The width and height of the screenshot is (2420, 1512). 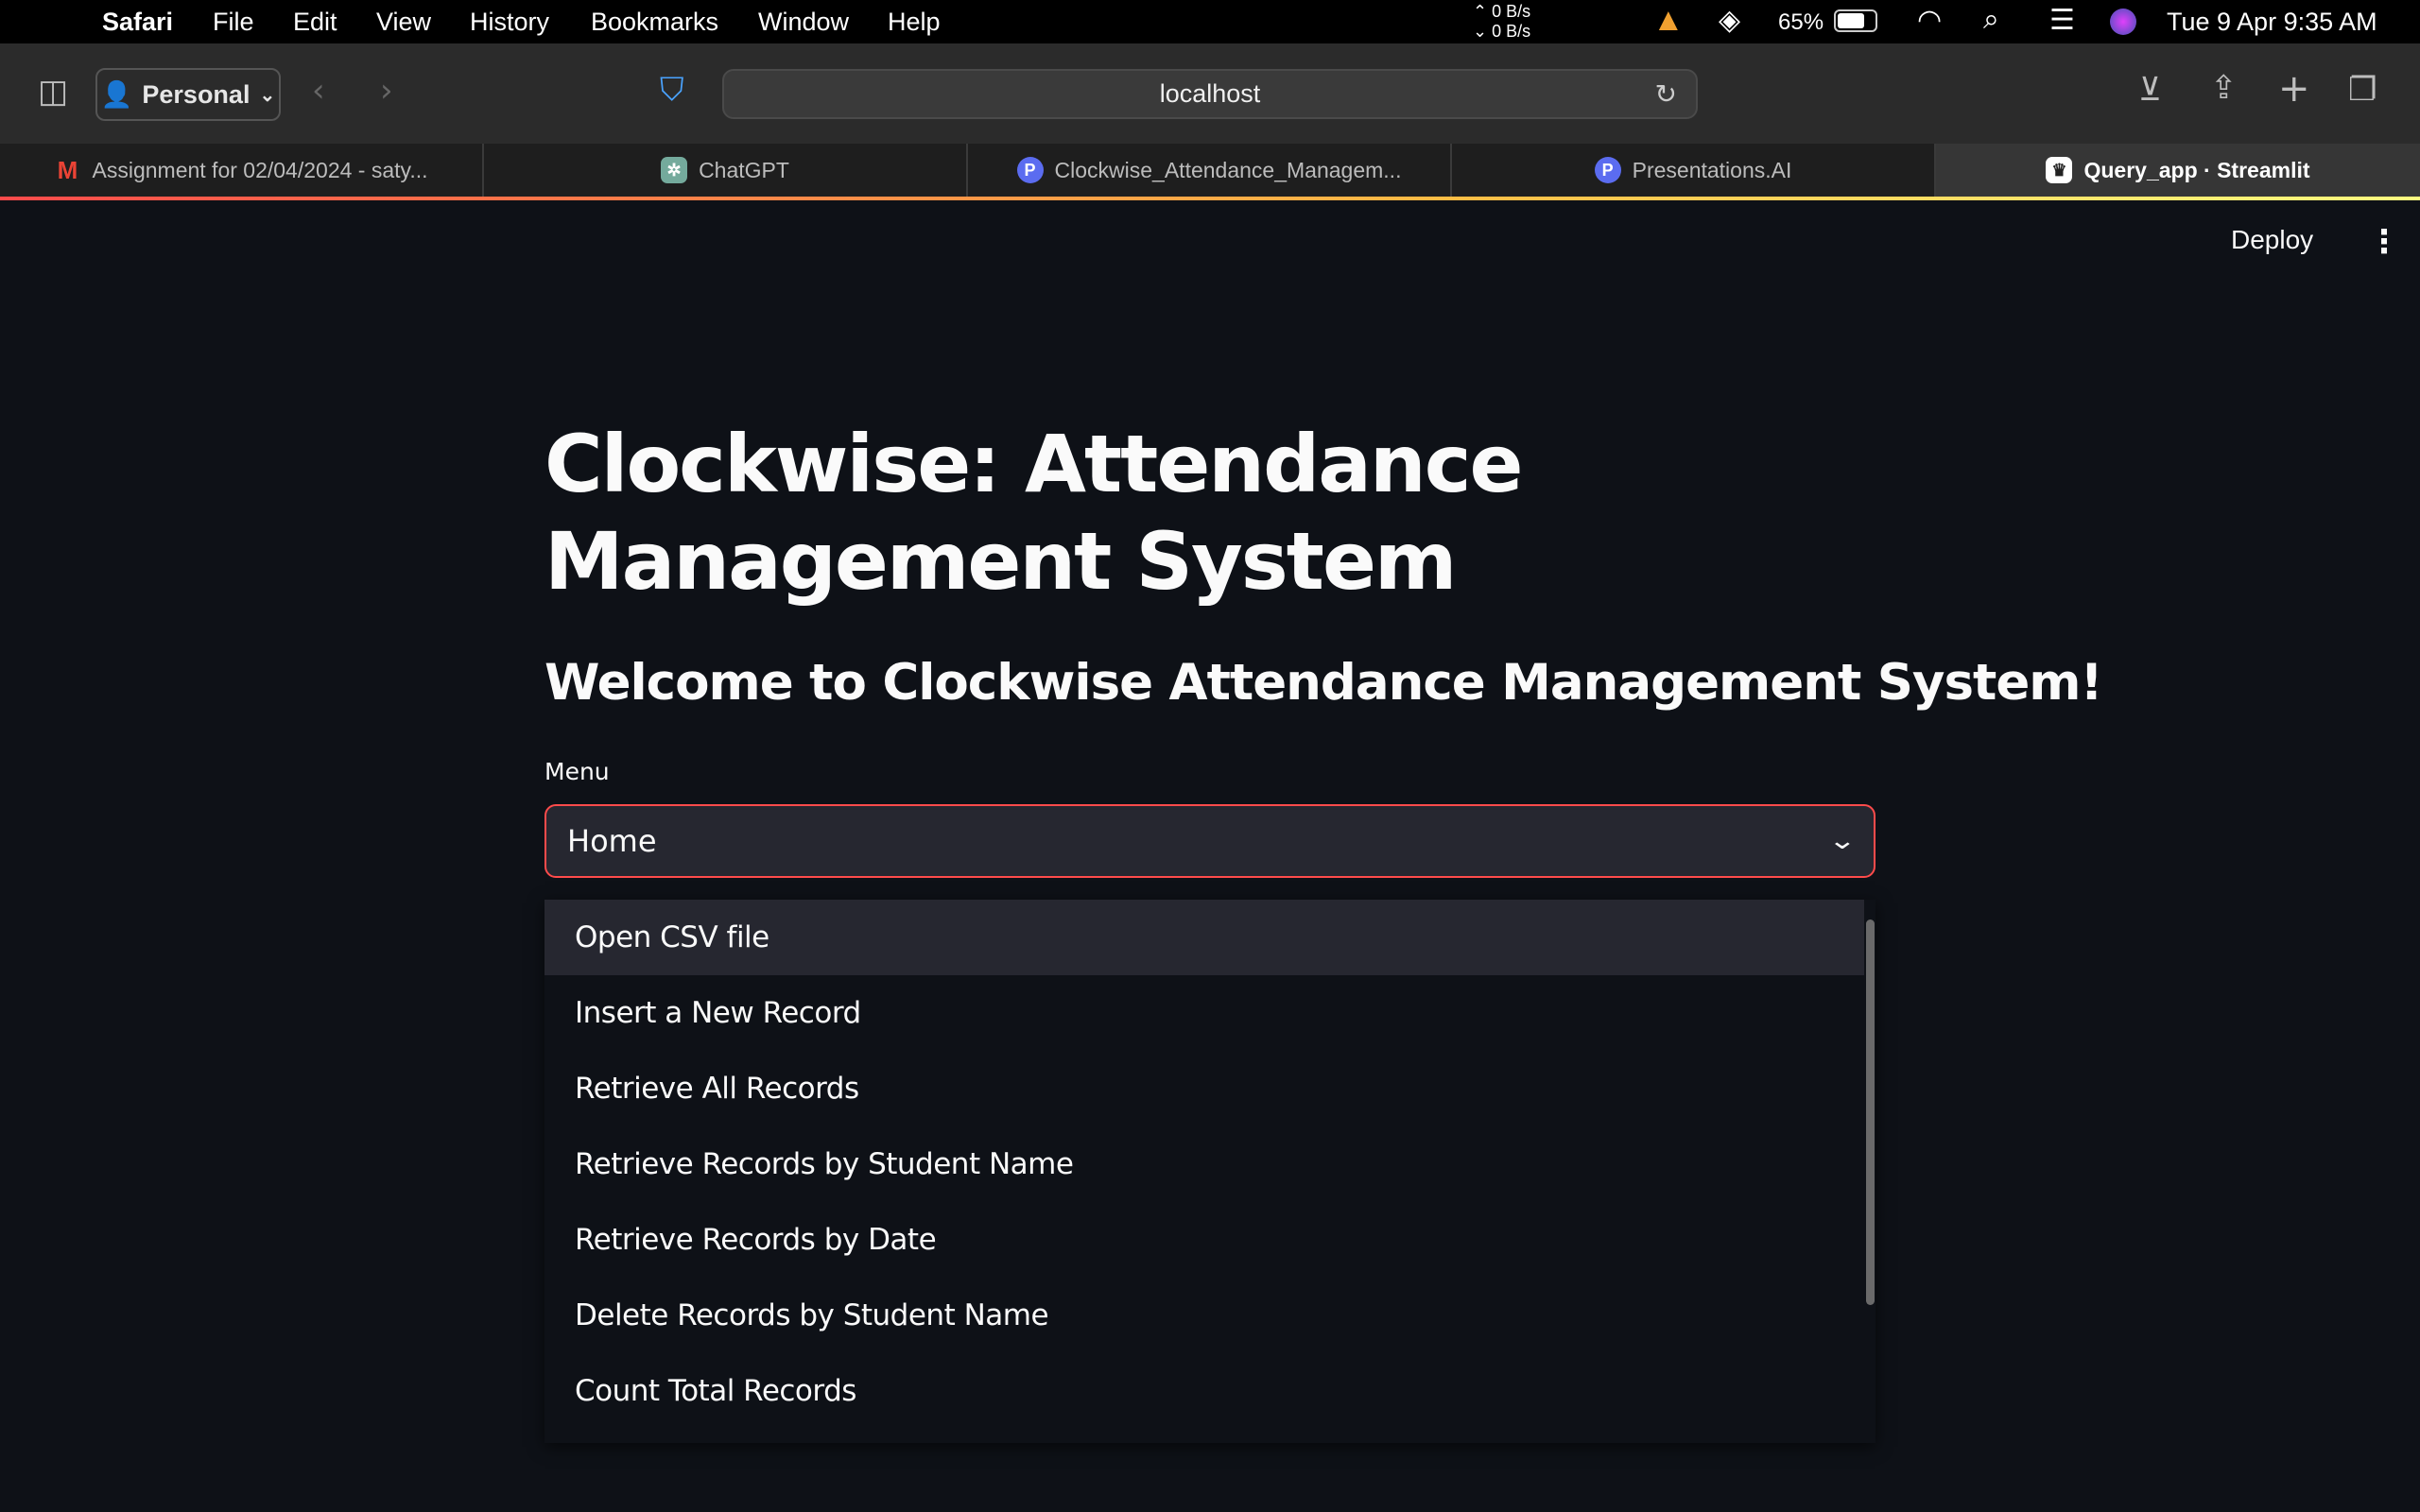 I want to click on back-icon: ‹, so click(x=318, y=91).